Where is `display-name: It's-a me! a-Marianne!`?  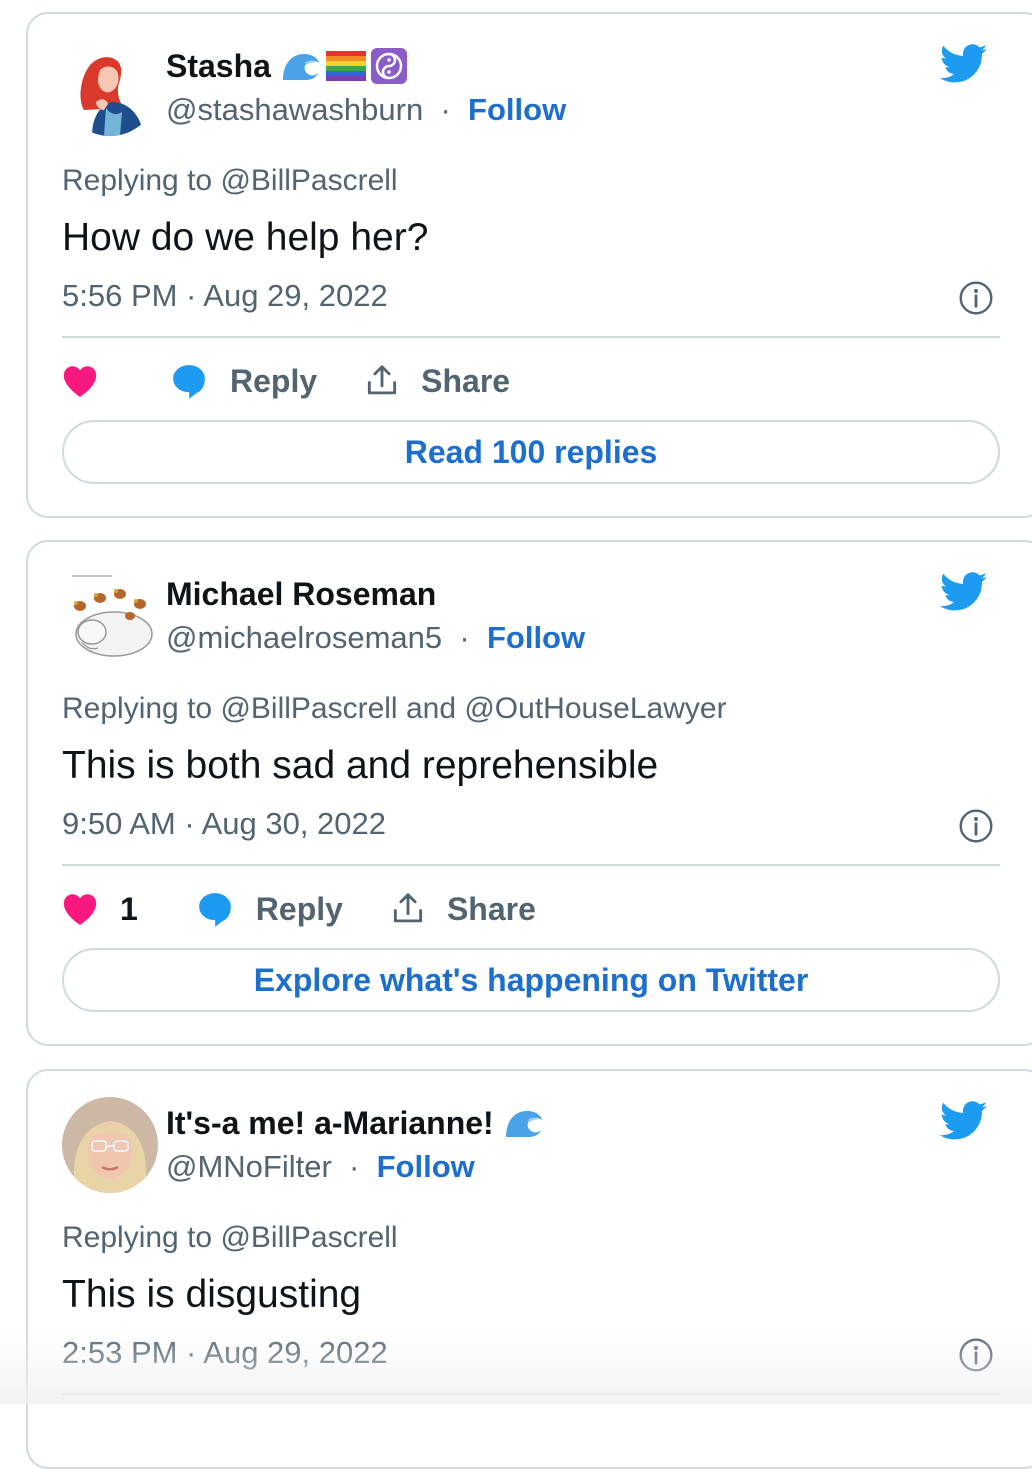 display-name: It's-a me! a-Marianne! is located at coordinates (330, 1123).